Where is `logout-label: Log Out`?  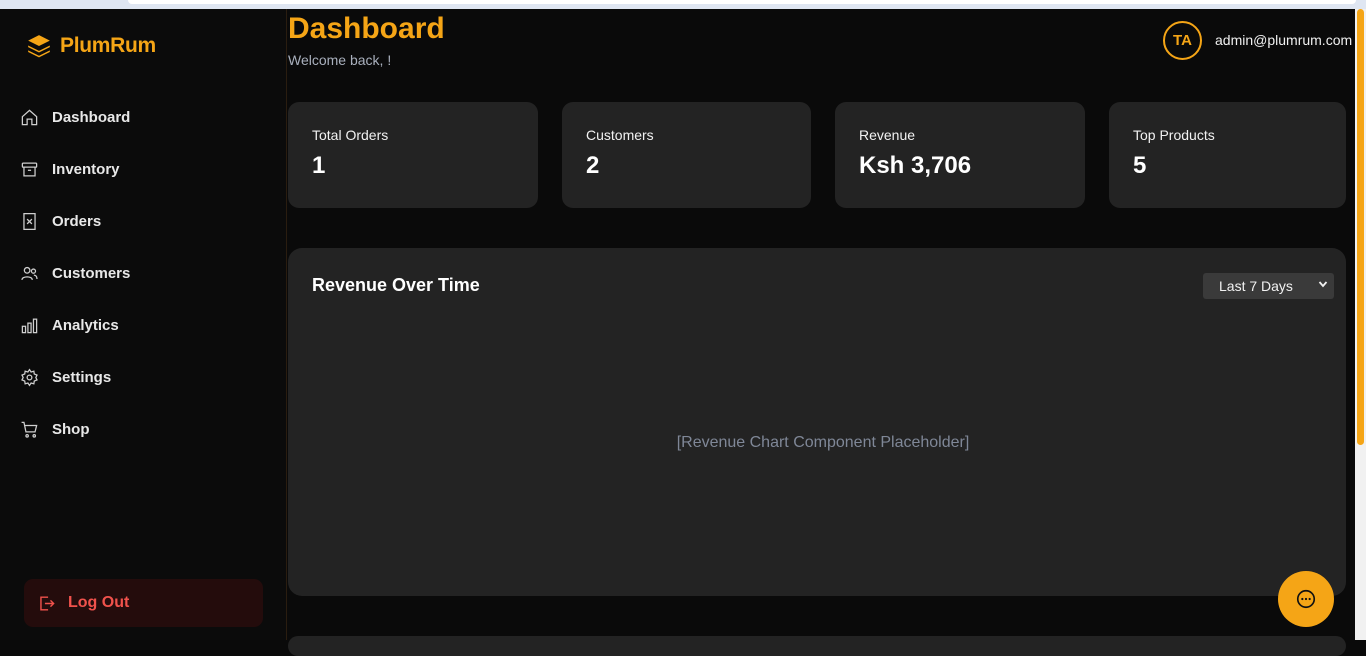
logout-label: Log Out is located at coordinates (99, 602).